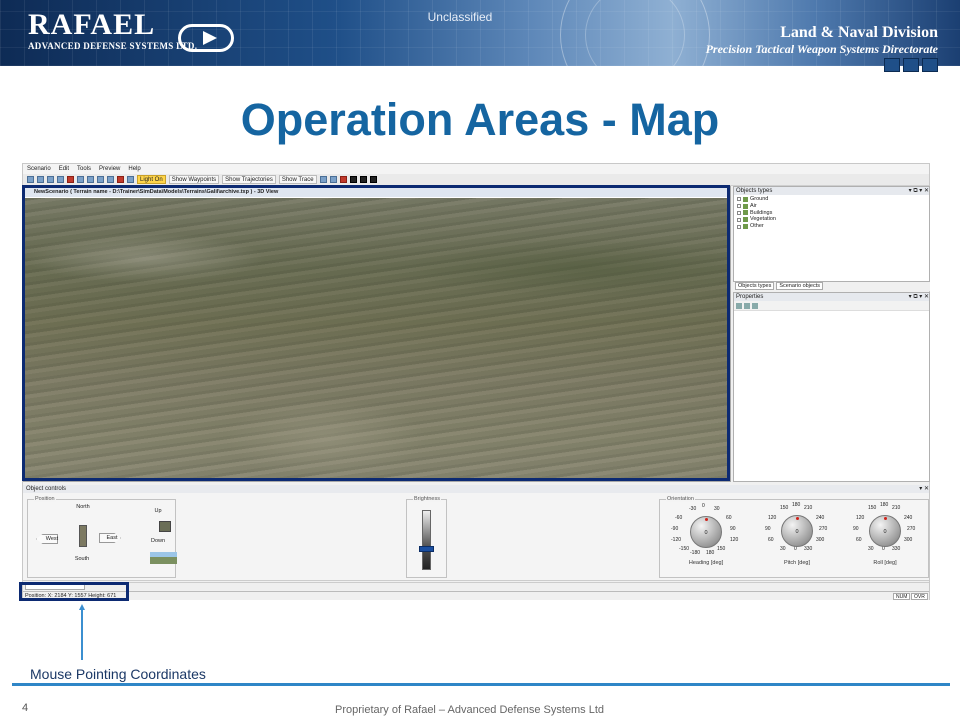  What do you see at coordinates (684, 549) in the screenshot?
I see `heading-tick: -150` at bounding box center [684, 549].